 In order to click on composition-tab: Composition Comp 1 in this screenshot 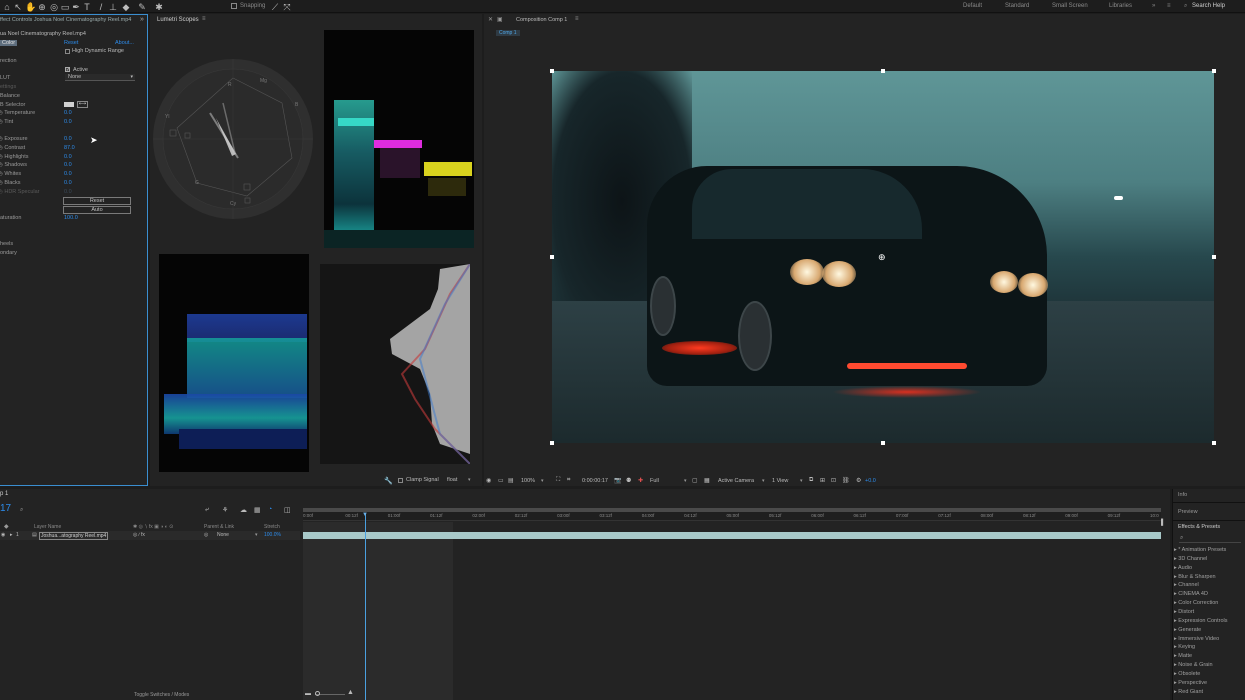, I will do `click(541, 20)`.